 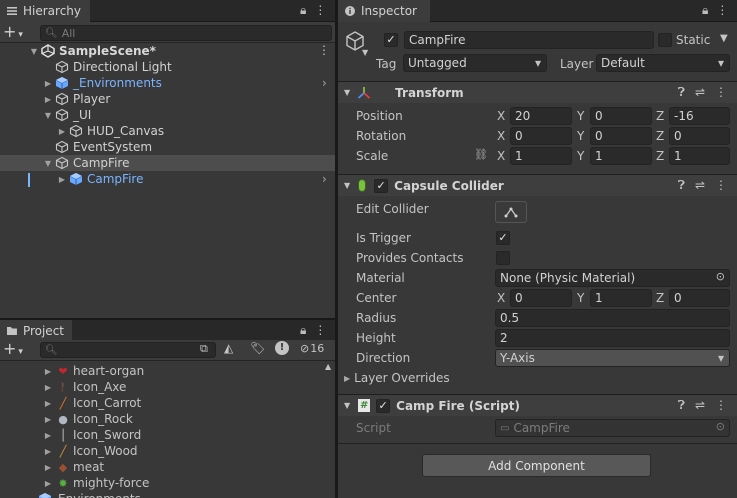 I want to click on project-list-item: ▶ ✸ mighty-force, so click(x=160, y=483).